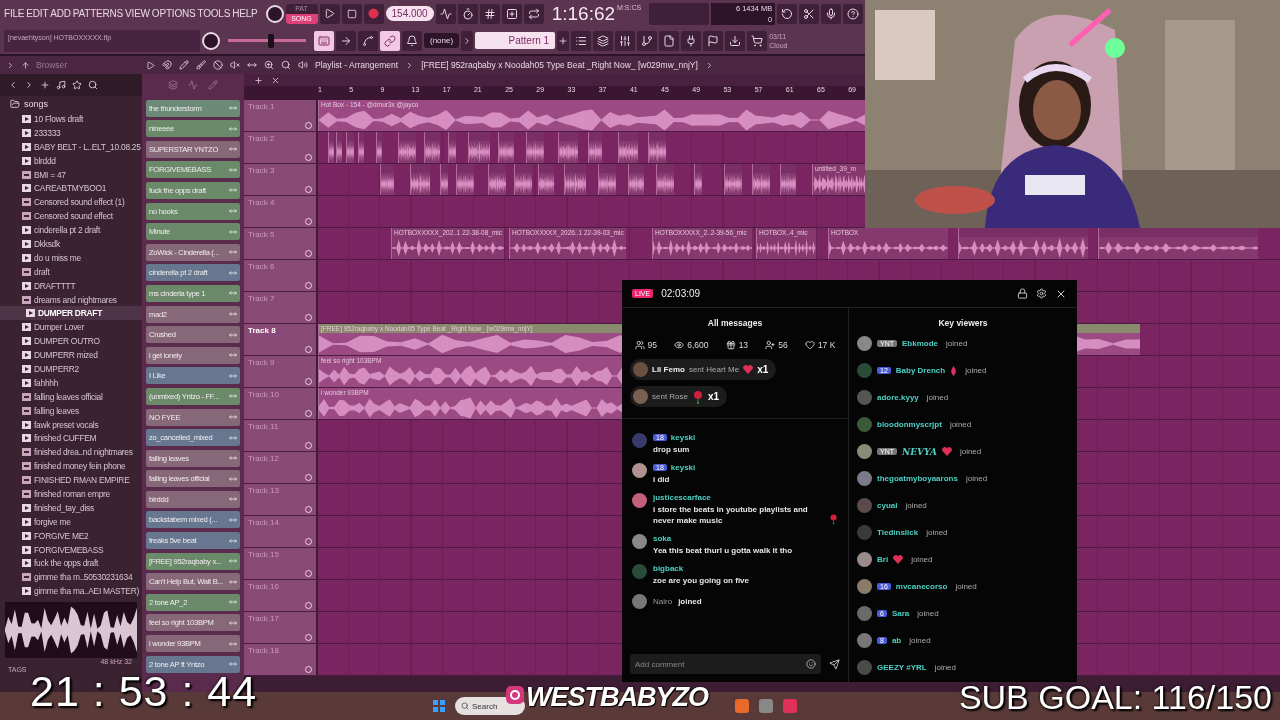 The width and height of the screenshot is (1280, 720). I want to click on live-duration: 02:03:09, so click(681, 293).